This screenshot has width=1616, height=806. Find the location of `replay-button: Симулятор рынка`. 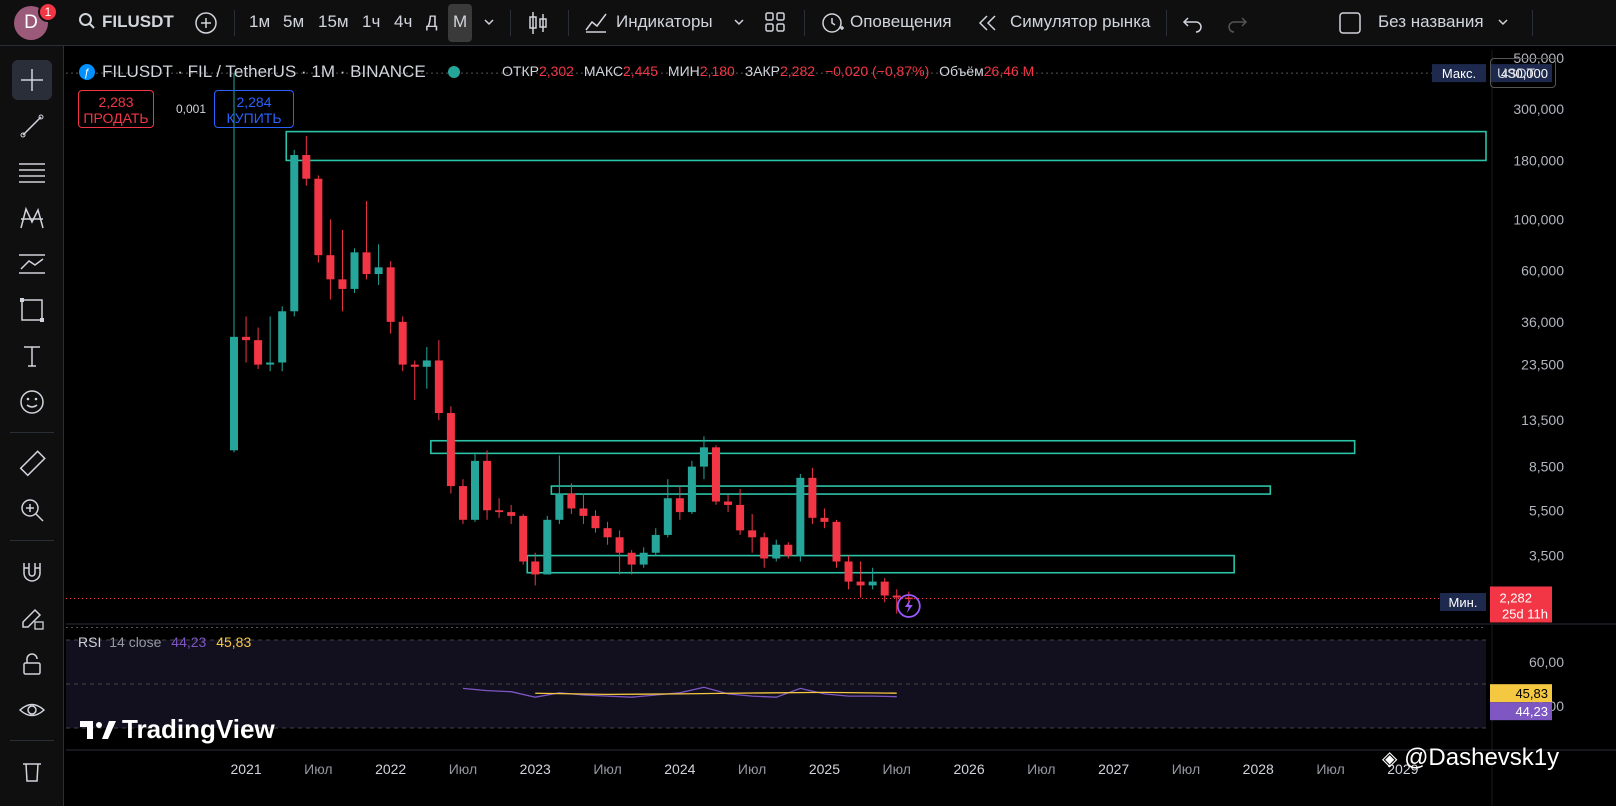

replay-button: Симулятор рынка is located at coordinates (1080, 22).